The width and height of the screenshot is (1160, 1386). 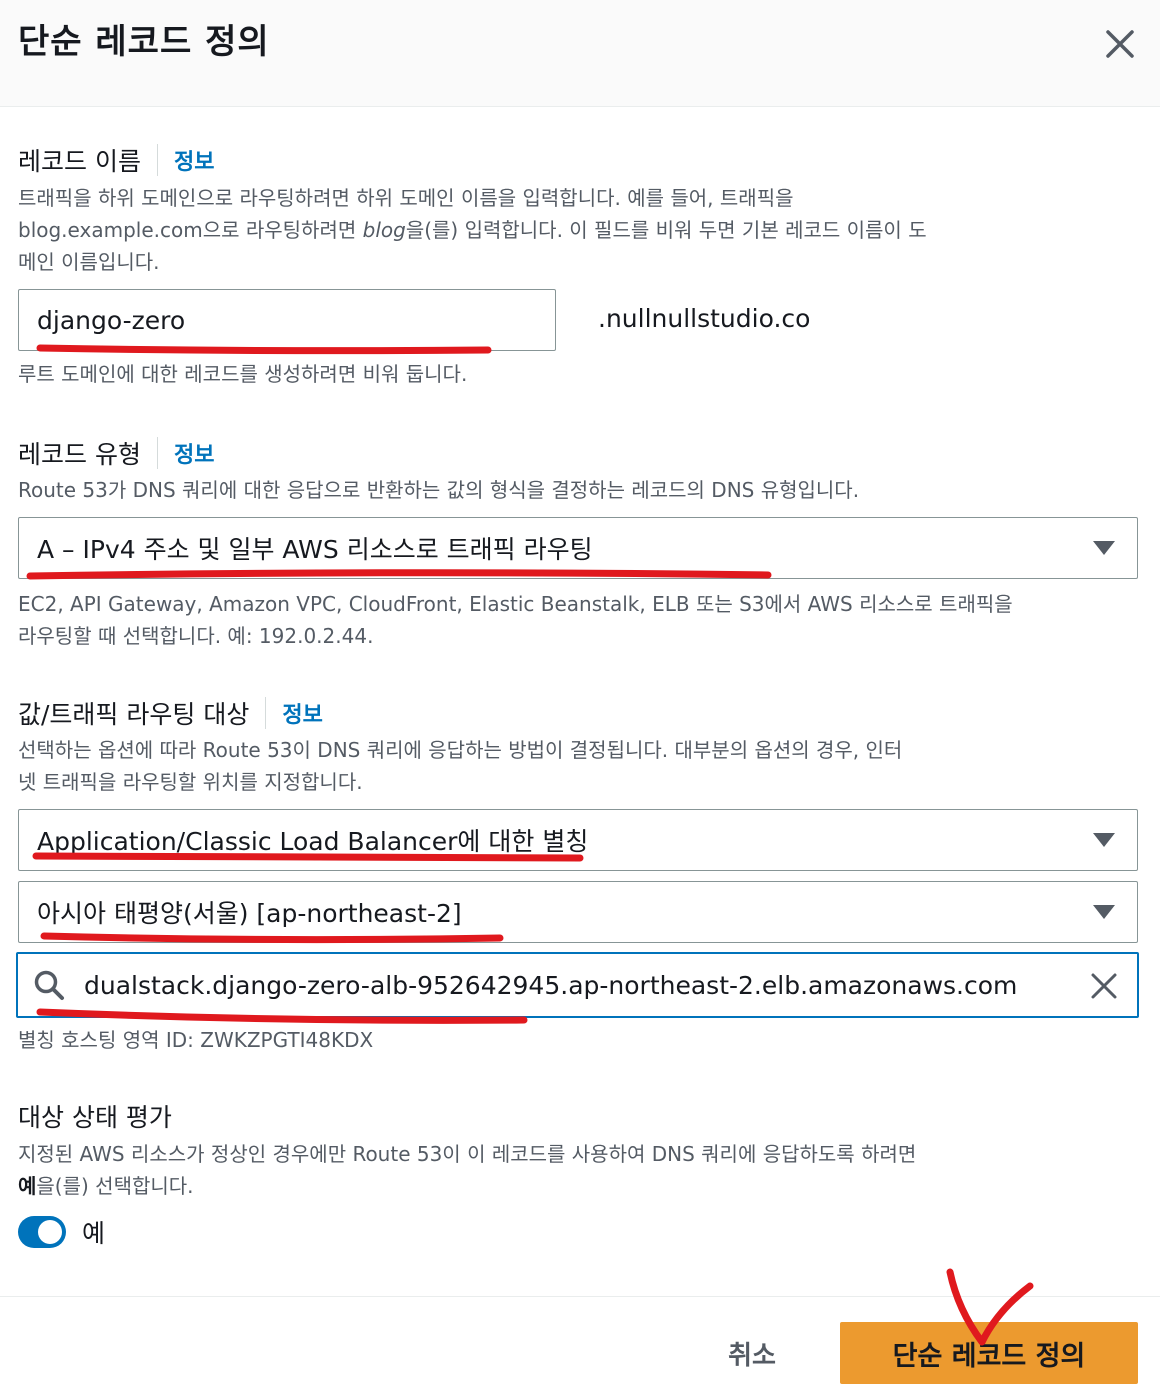 What do you see at coordinates (115, 1186) in the screenshot?
I see `description-text: 을(를) 선택합니다.` at bounding box center [115, 1186].